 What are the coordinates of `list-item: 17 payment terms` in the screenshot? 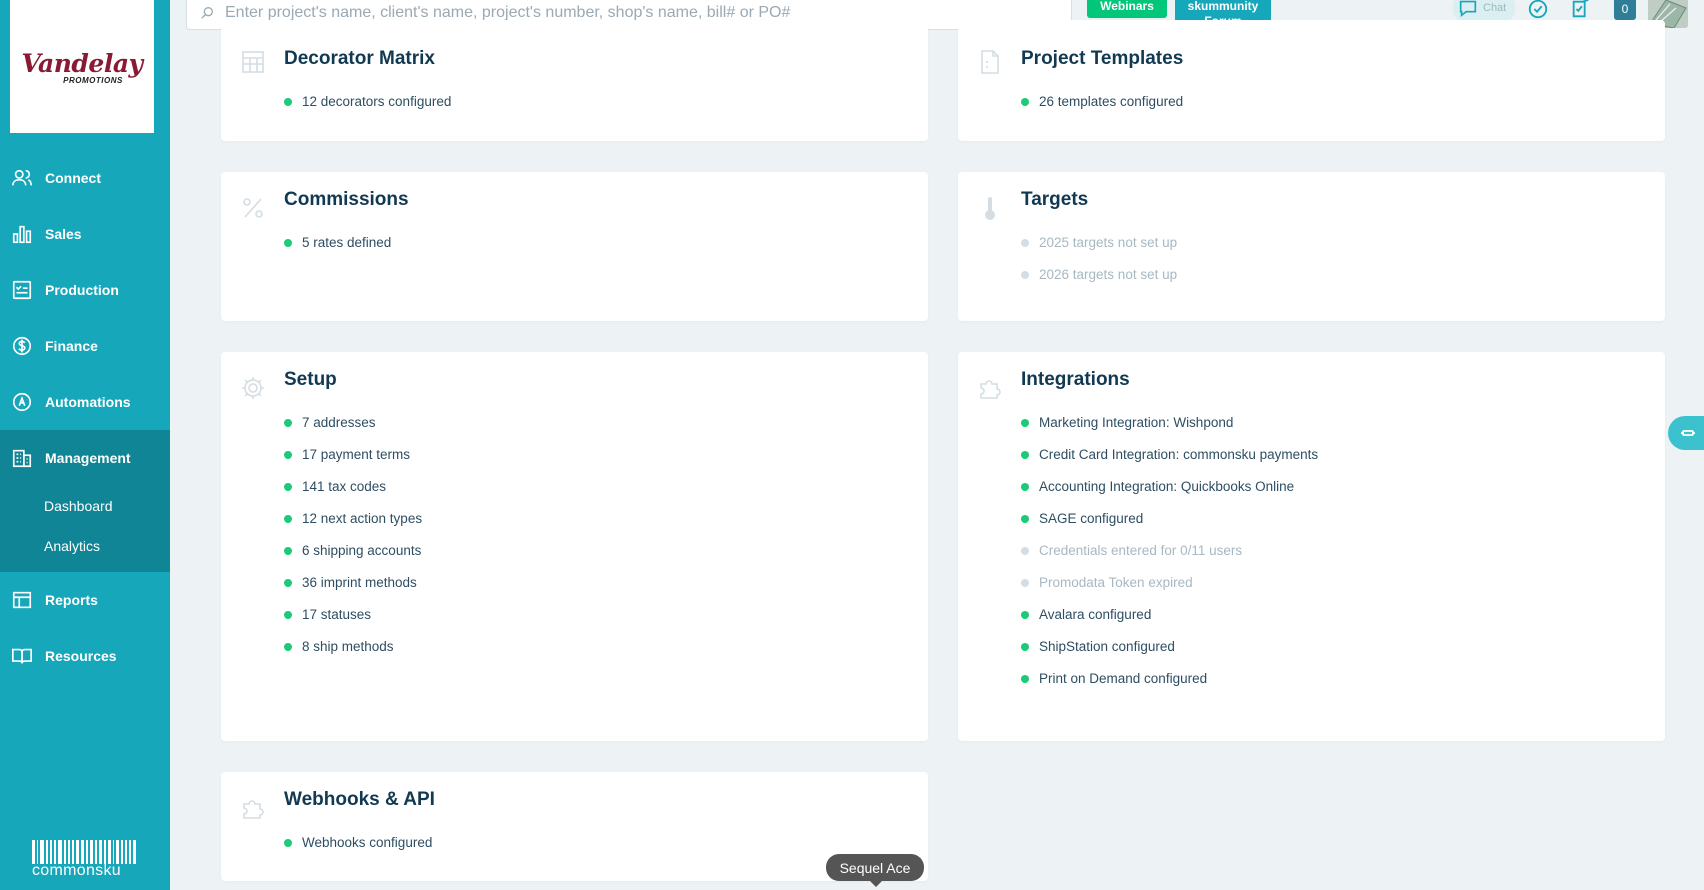 It's located at (353, 462).